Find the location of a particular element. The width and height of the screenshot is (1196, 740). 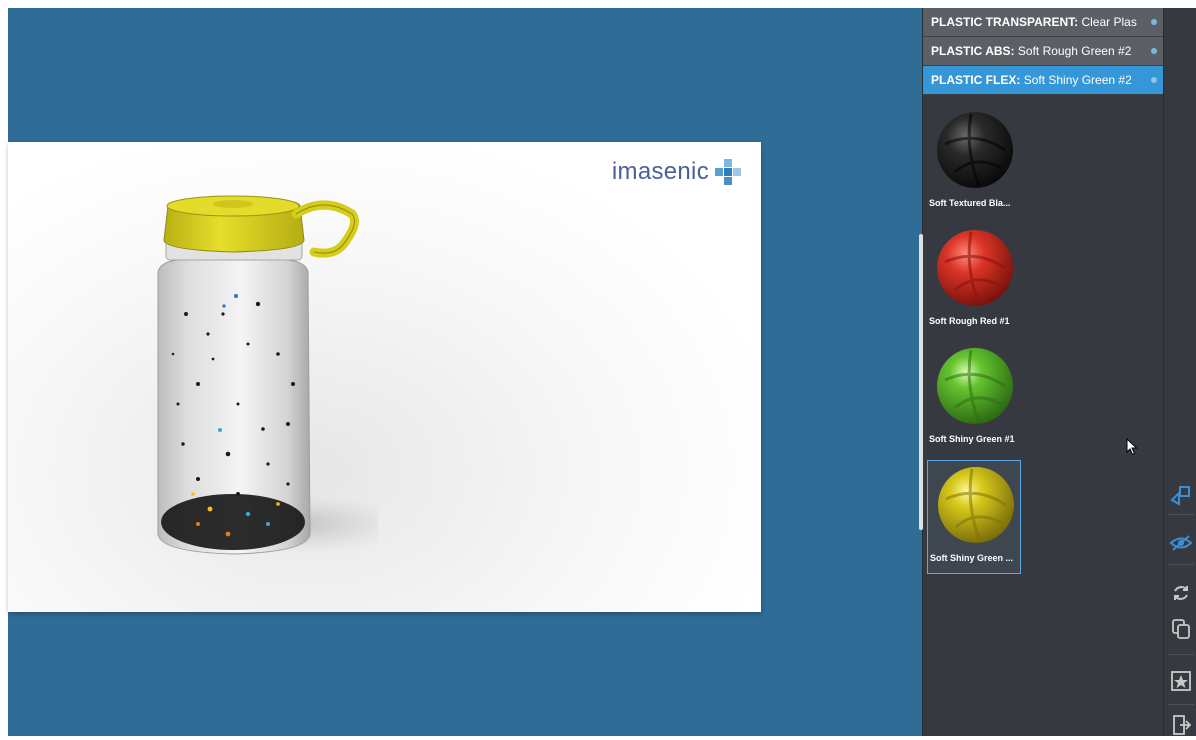

mouse-pointer-icon is located at coordinates (1132, 447).